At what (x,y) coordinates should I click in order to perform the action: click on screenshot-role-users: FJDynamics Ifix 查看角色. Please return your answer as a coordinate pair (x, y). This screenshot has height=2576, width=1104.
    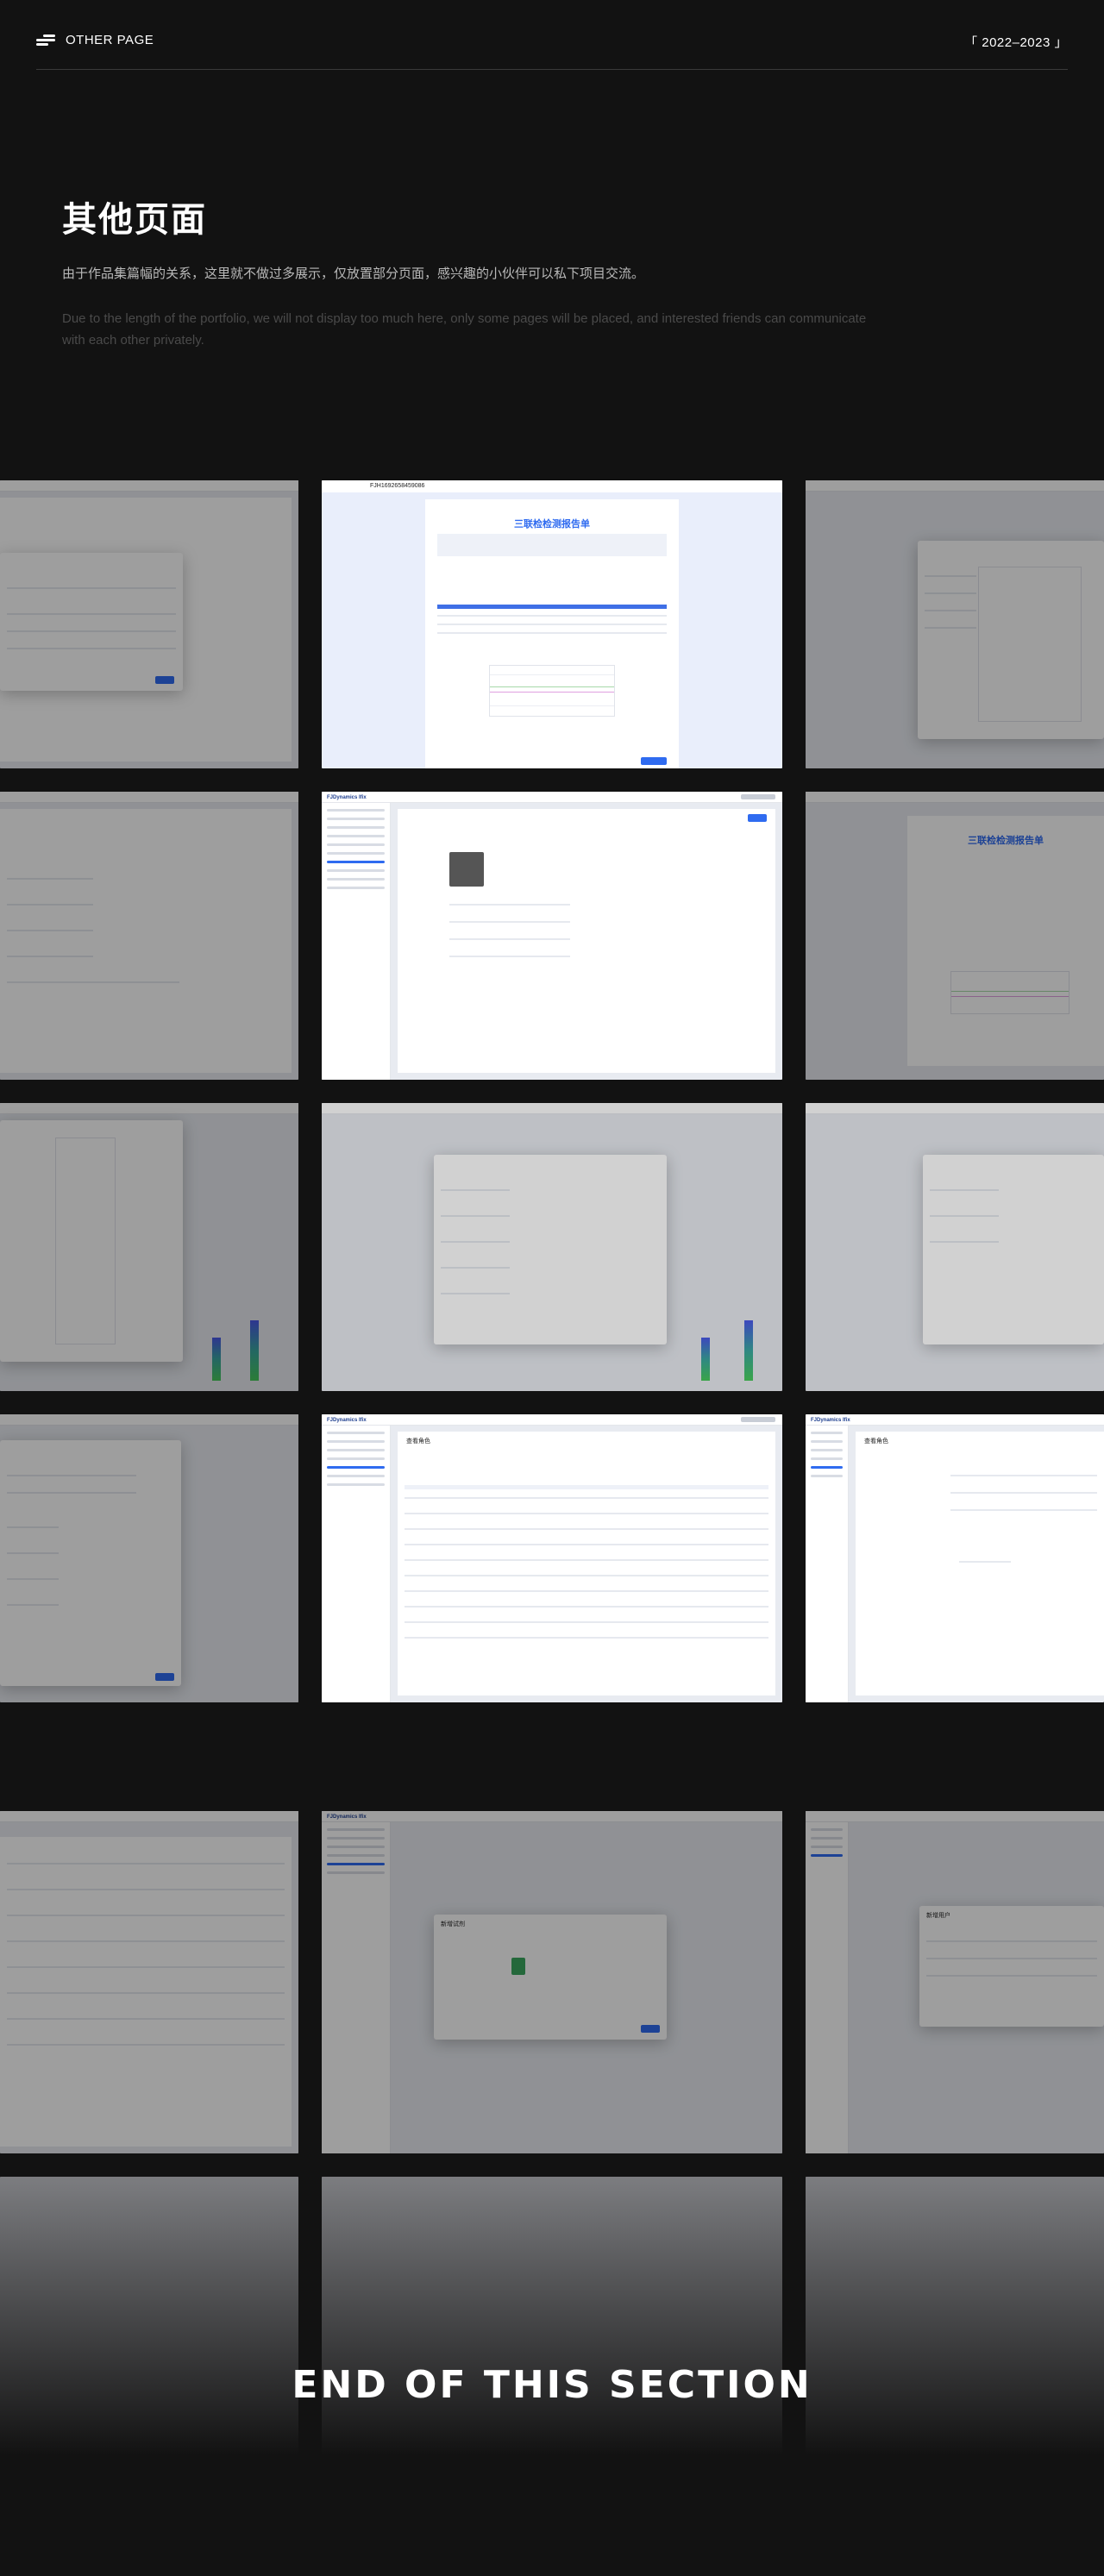
    Looking at the image, I should click on (552, 1558).